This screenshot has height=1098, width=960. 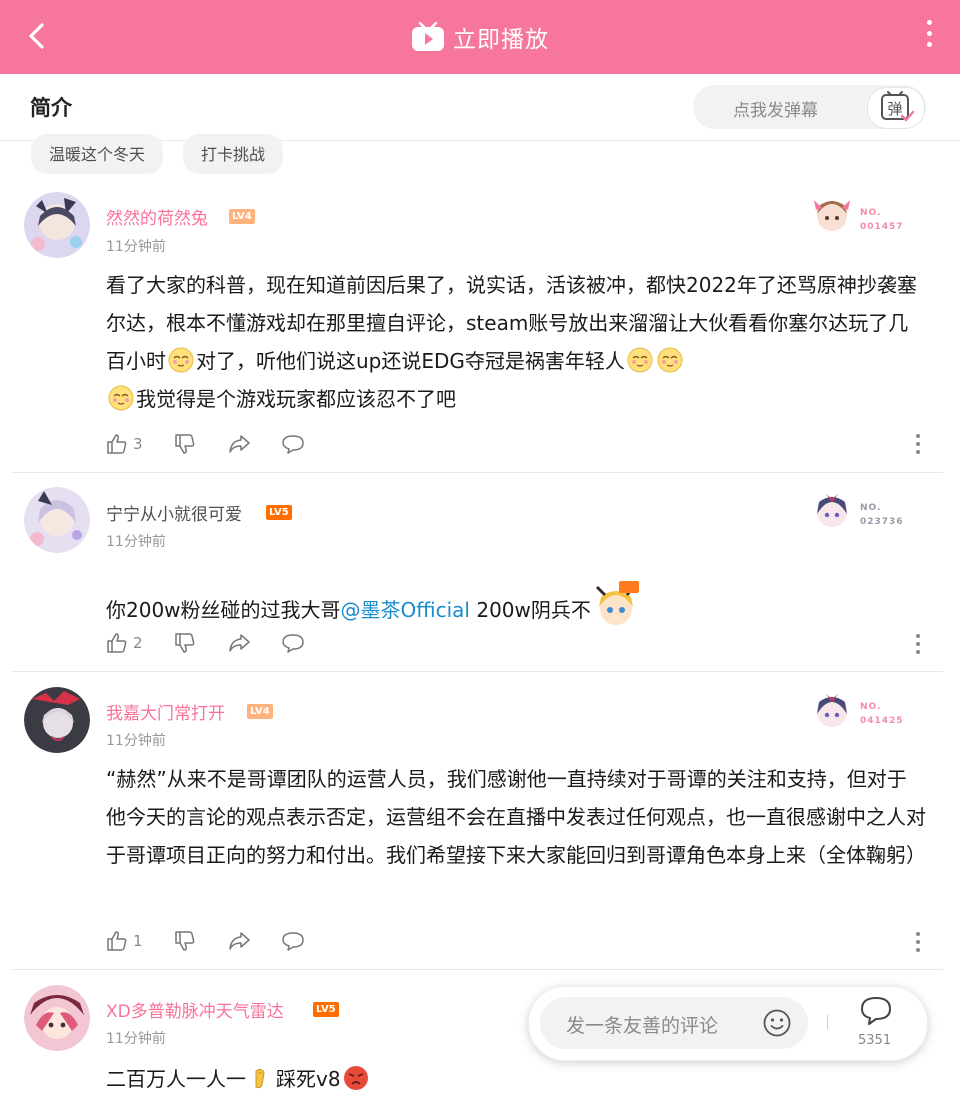 I want to click on more-icon, so click(x=929, y=38).